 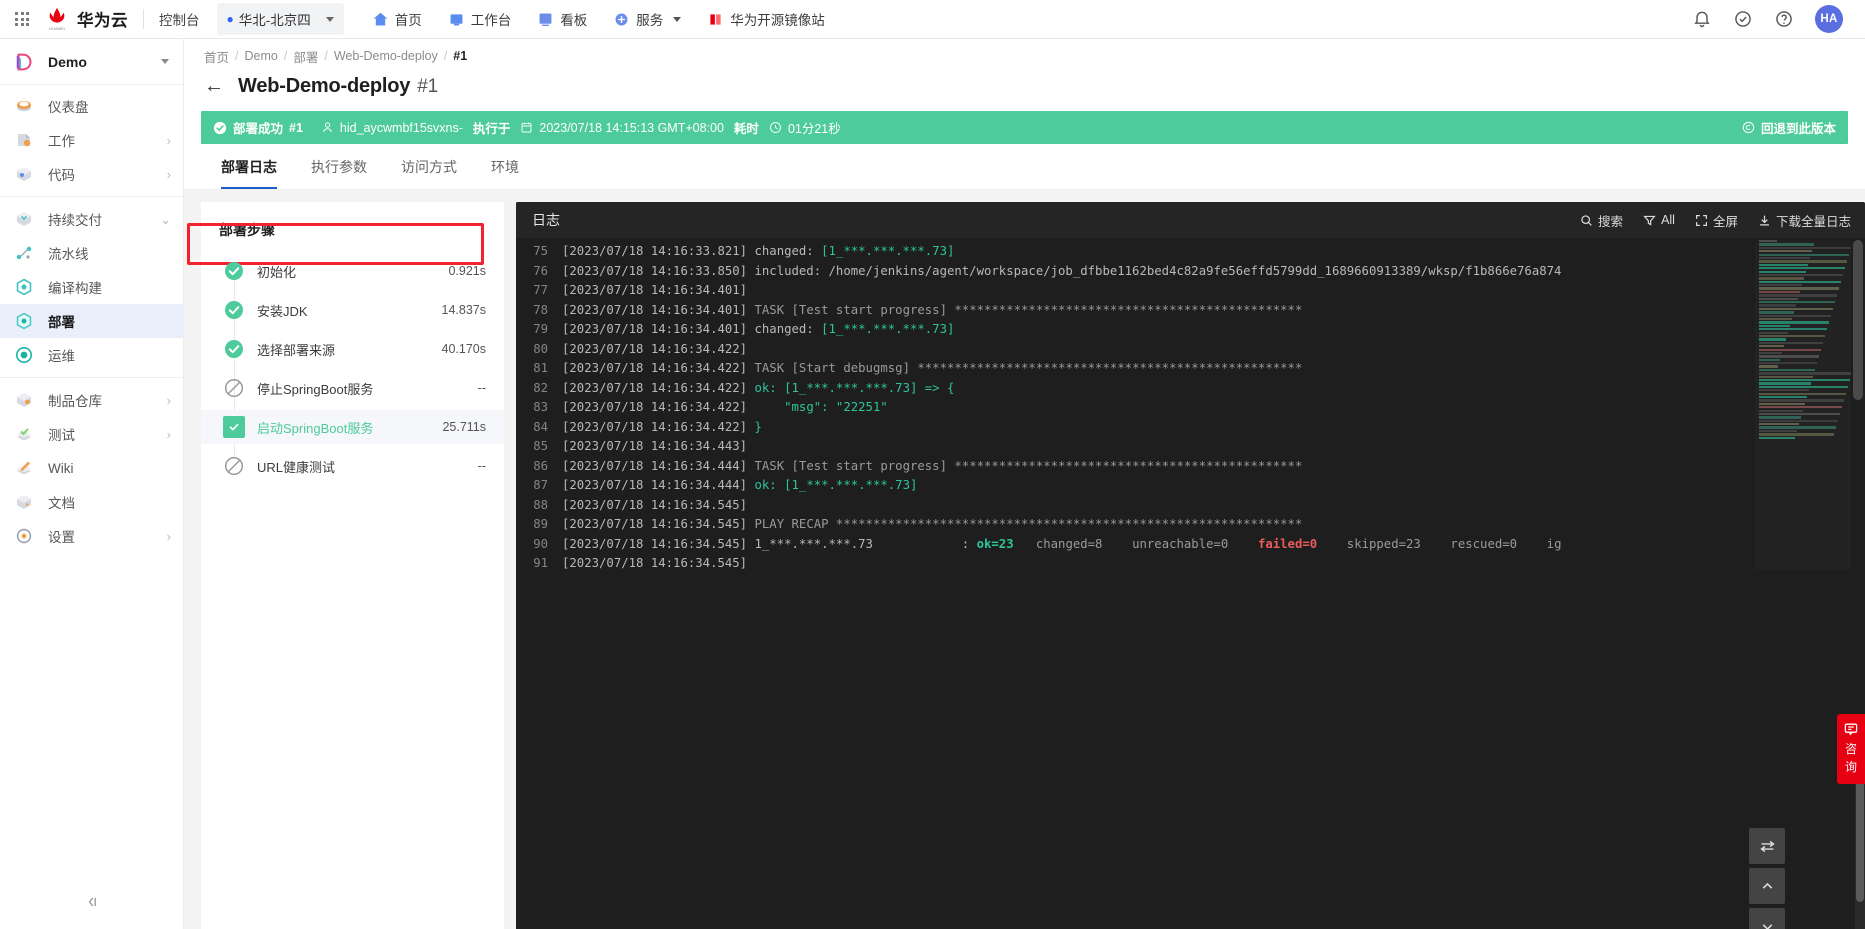 I want to click on breadcrumb-item-0: 首页, so click(x=216, y=56).